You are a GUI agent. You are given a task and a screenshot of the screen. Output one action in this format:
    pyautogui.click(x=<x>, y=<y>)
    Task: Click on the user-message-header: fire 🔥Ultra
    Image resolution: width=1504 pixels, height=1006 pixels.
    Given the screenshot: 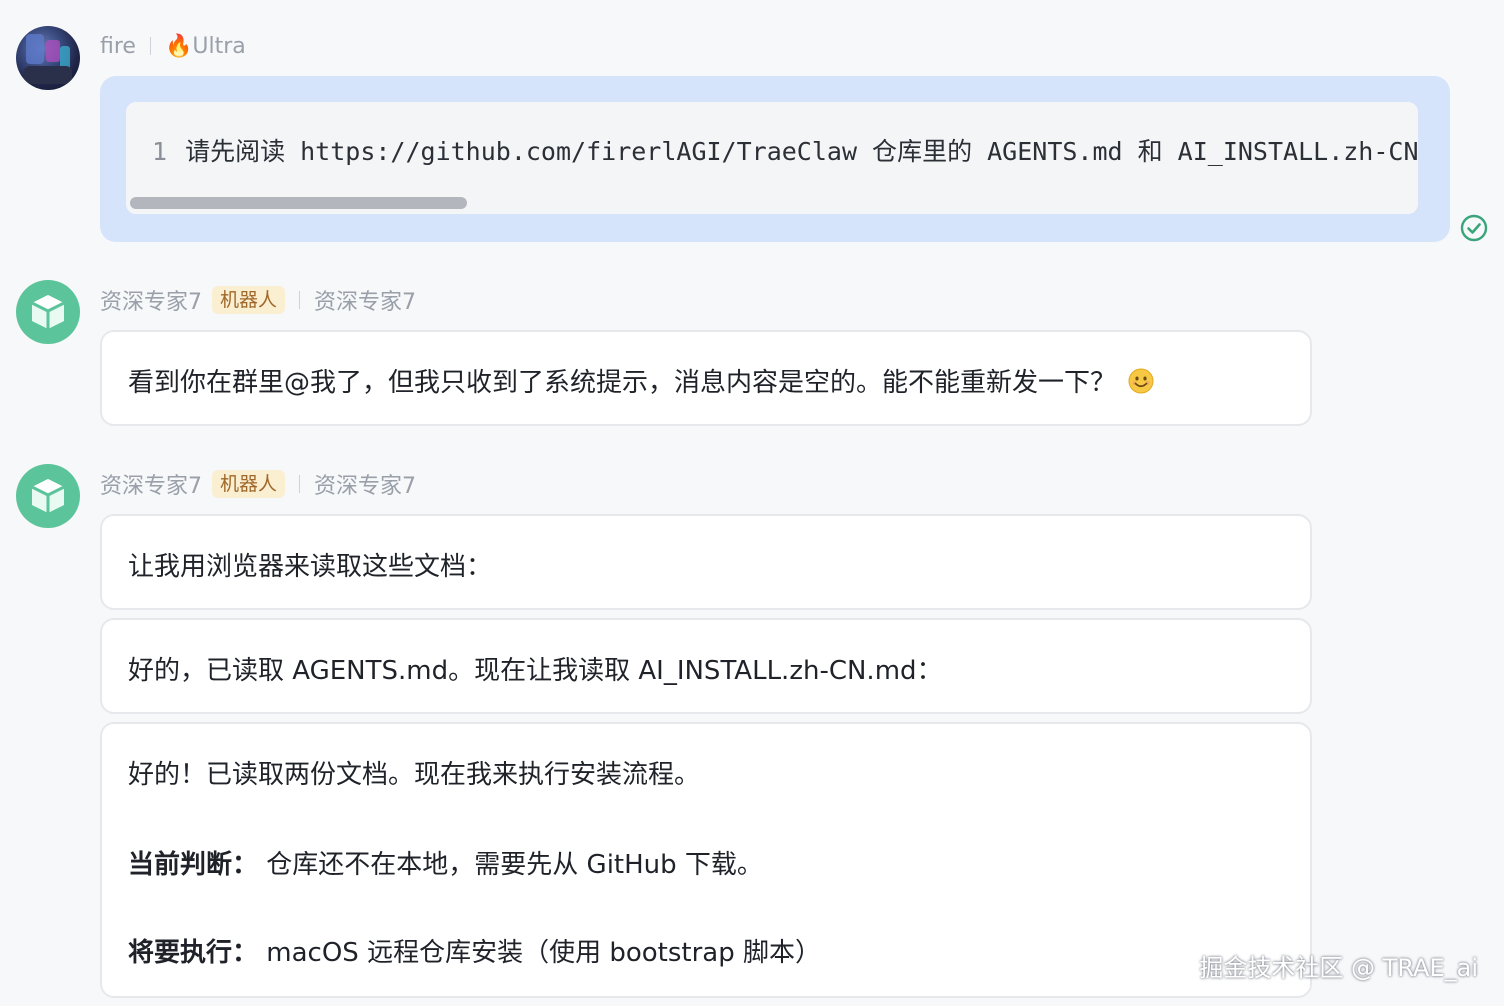 What is the action you would take?
    pyautogui.click(x=173, y=46)
    